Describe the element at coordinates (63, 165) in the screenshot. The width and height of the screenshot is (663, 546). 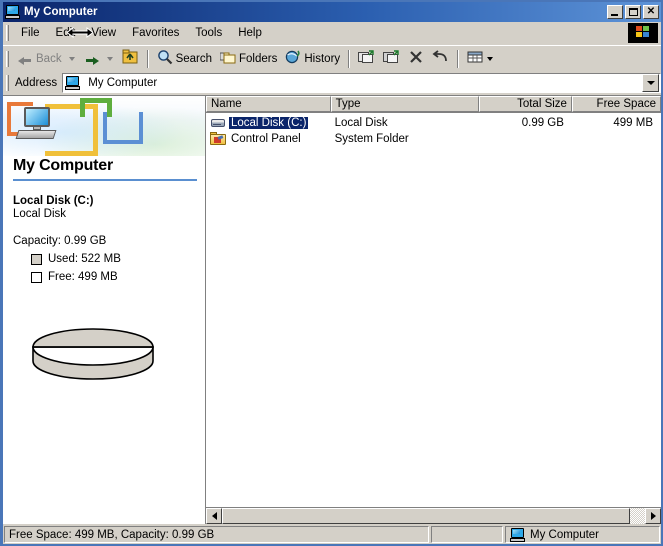
I see `panel-title: My Computer` at that location.